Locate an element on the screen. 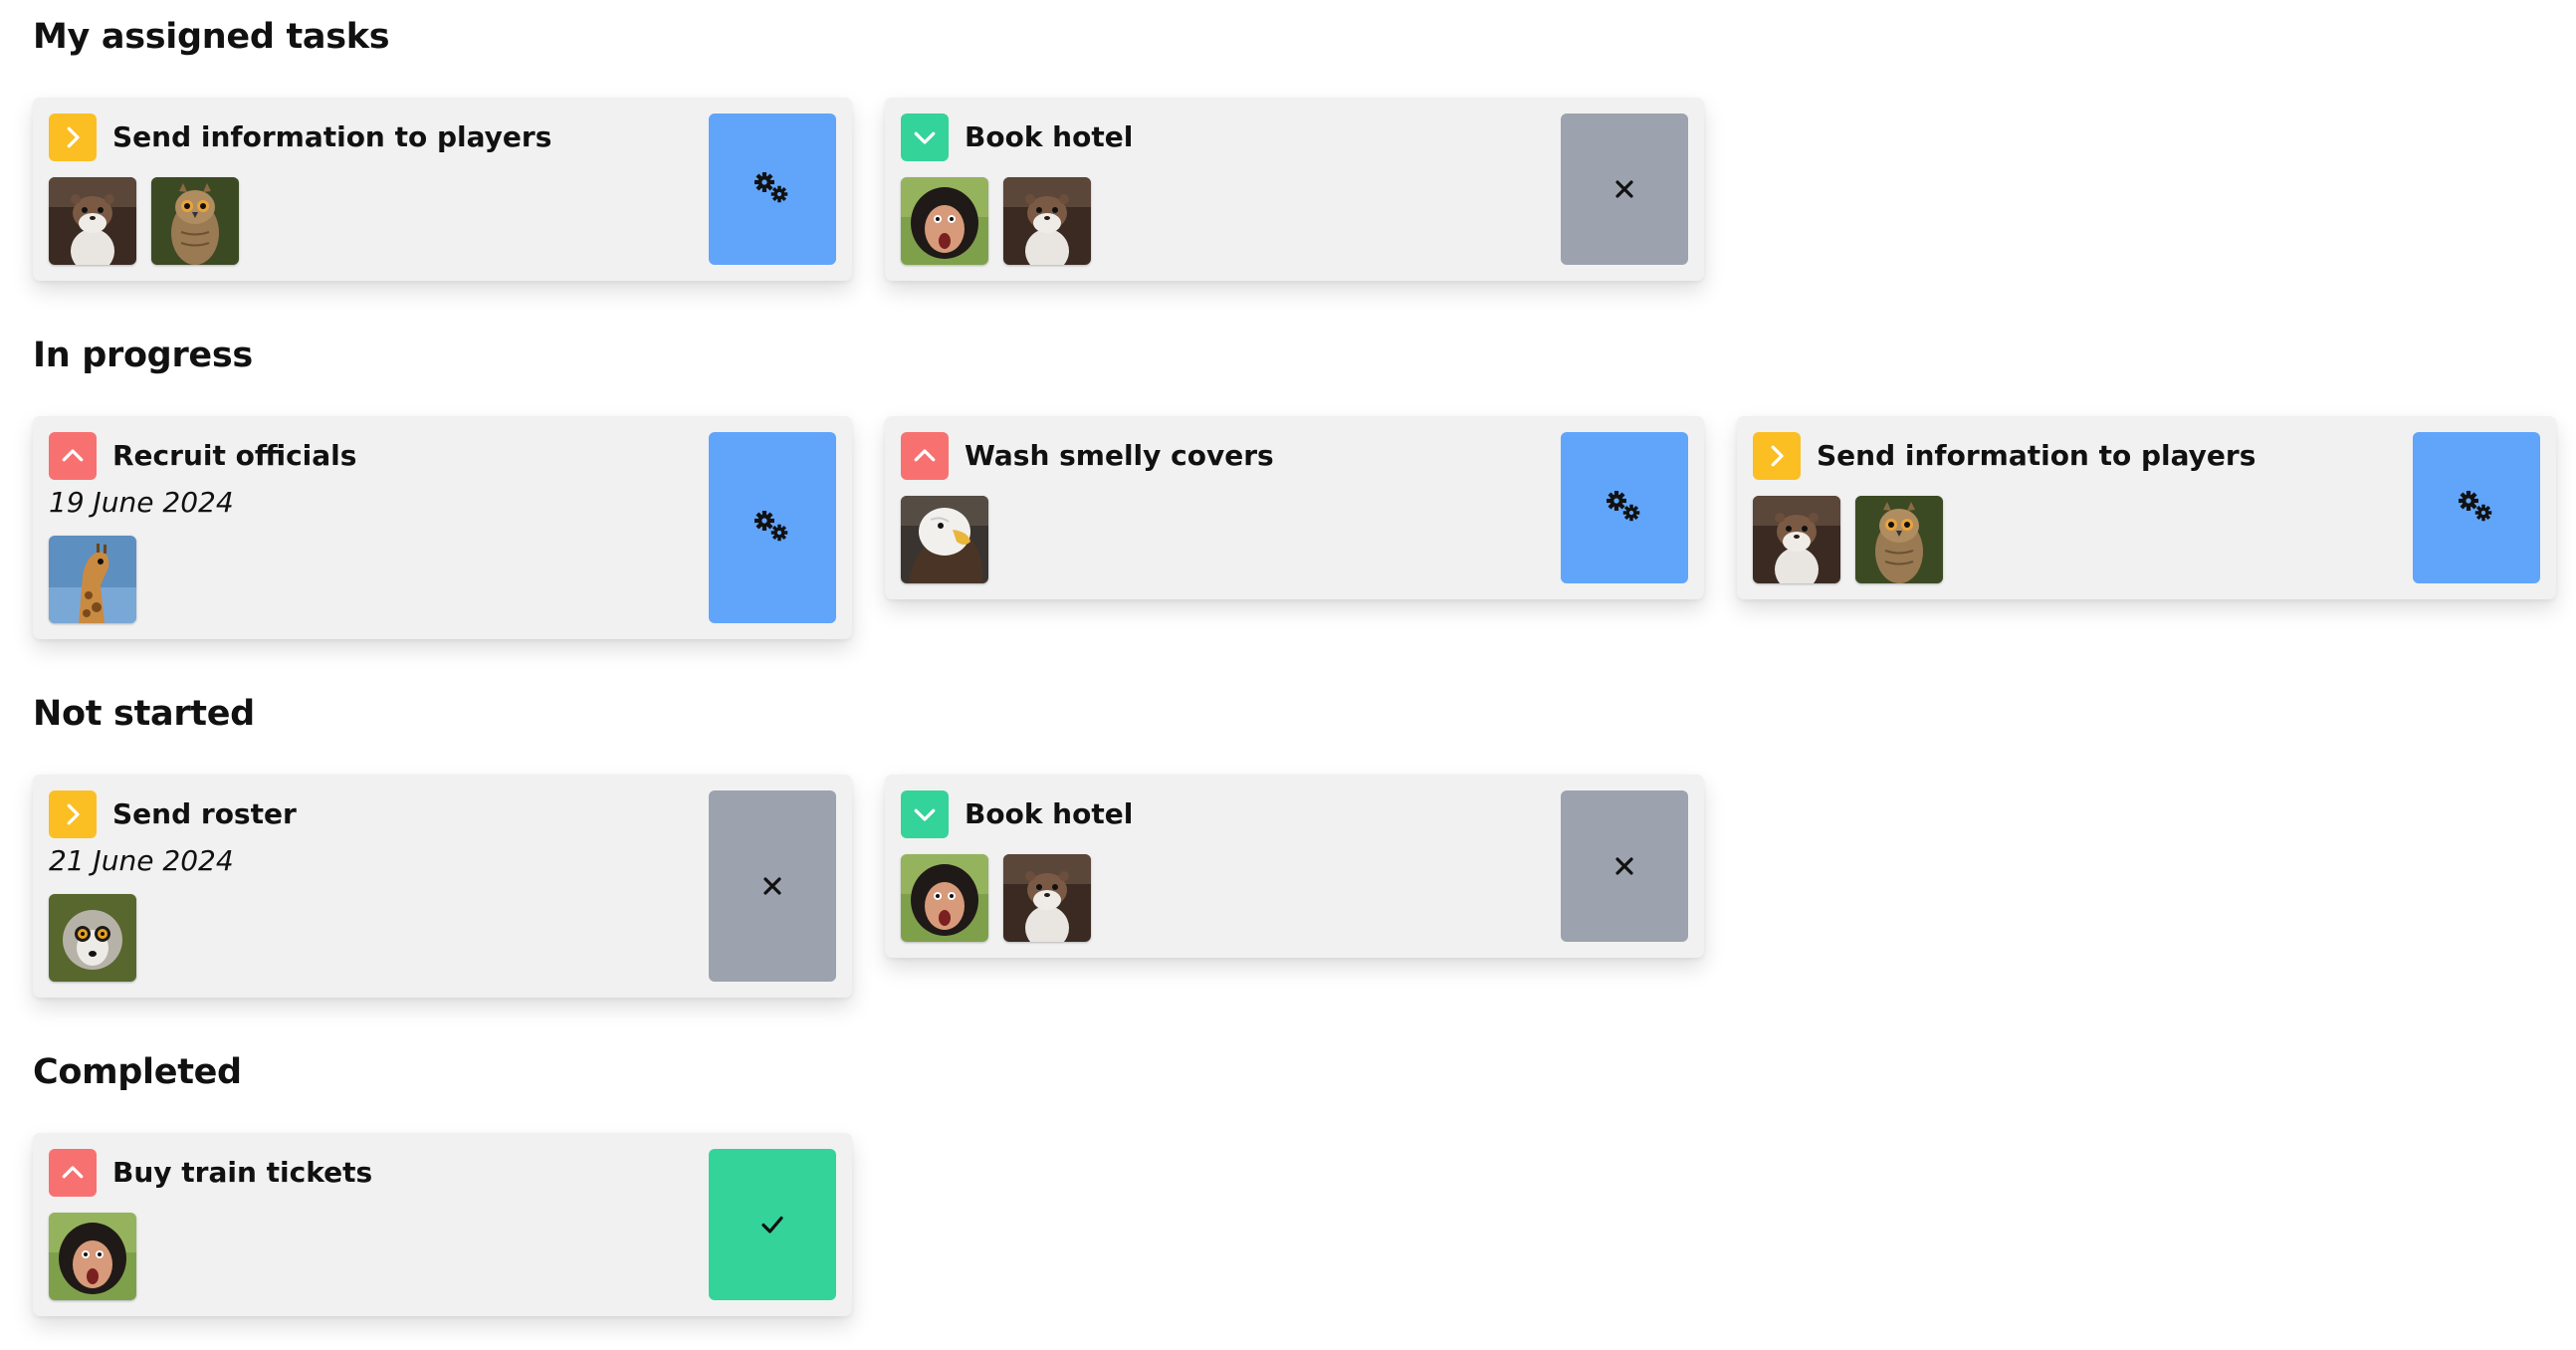 This screenshot has height=1350, width=2576. avatar-lemur is located at coordinates (92, 938).